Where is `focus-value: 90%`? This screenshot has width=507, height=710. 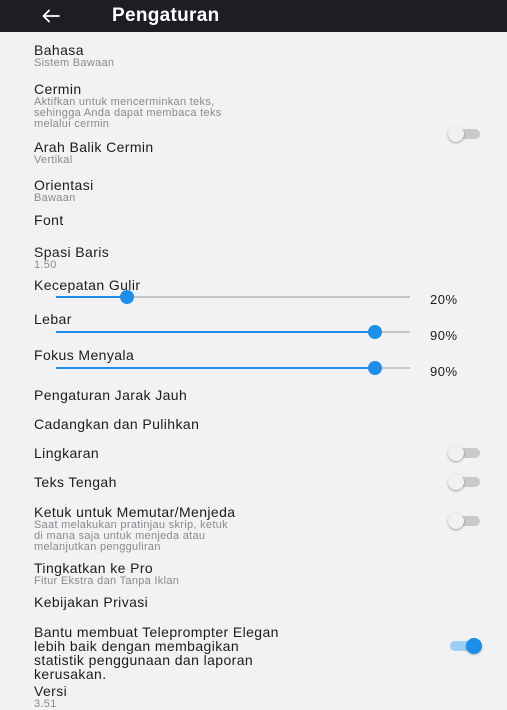
focus-value: 90% is located at coordinates (444, 371).